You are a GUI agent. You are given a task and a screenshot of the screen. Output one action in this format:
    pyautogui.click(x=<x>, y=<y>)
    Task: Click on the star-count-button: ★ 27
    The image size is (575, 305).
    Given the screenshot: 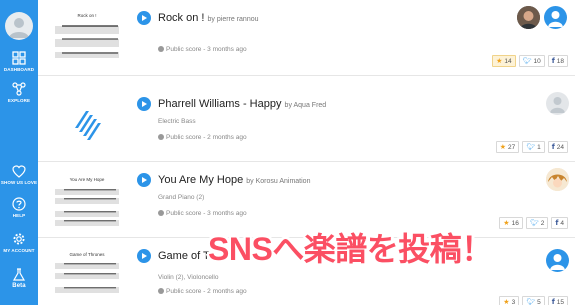 What is the action you would take?
    pyautogui.click(x=507, y=147)
    